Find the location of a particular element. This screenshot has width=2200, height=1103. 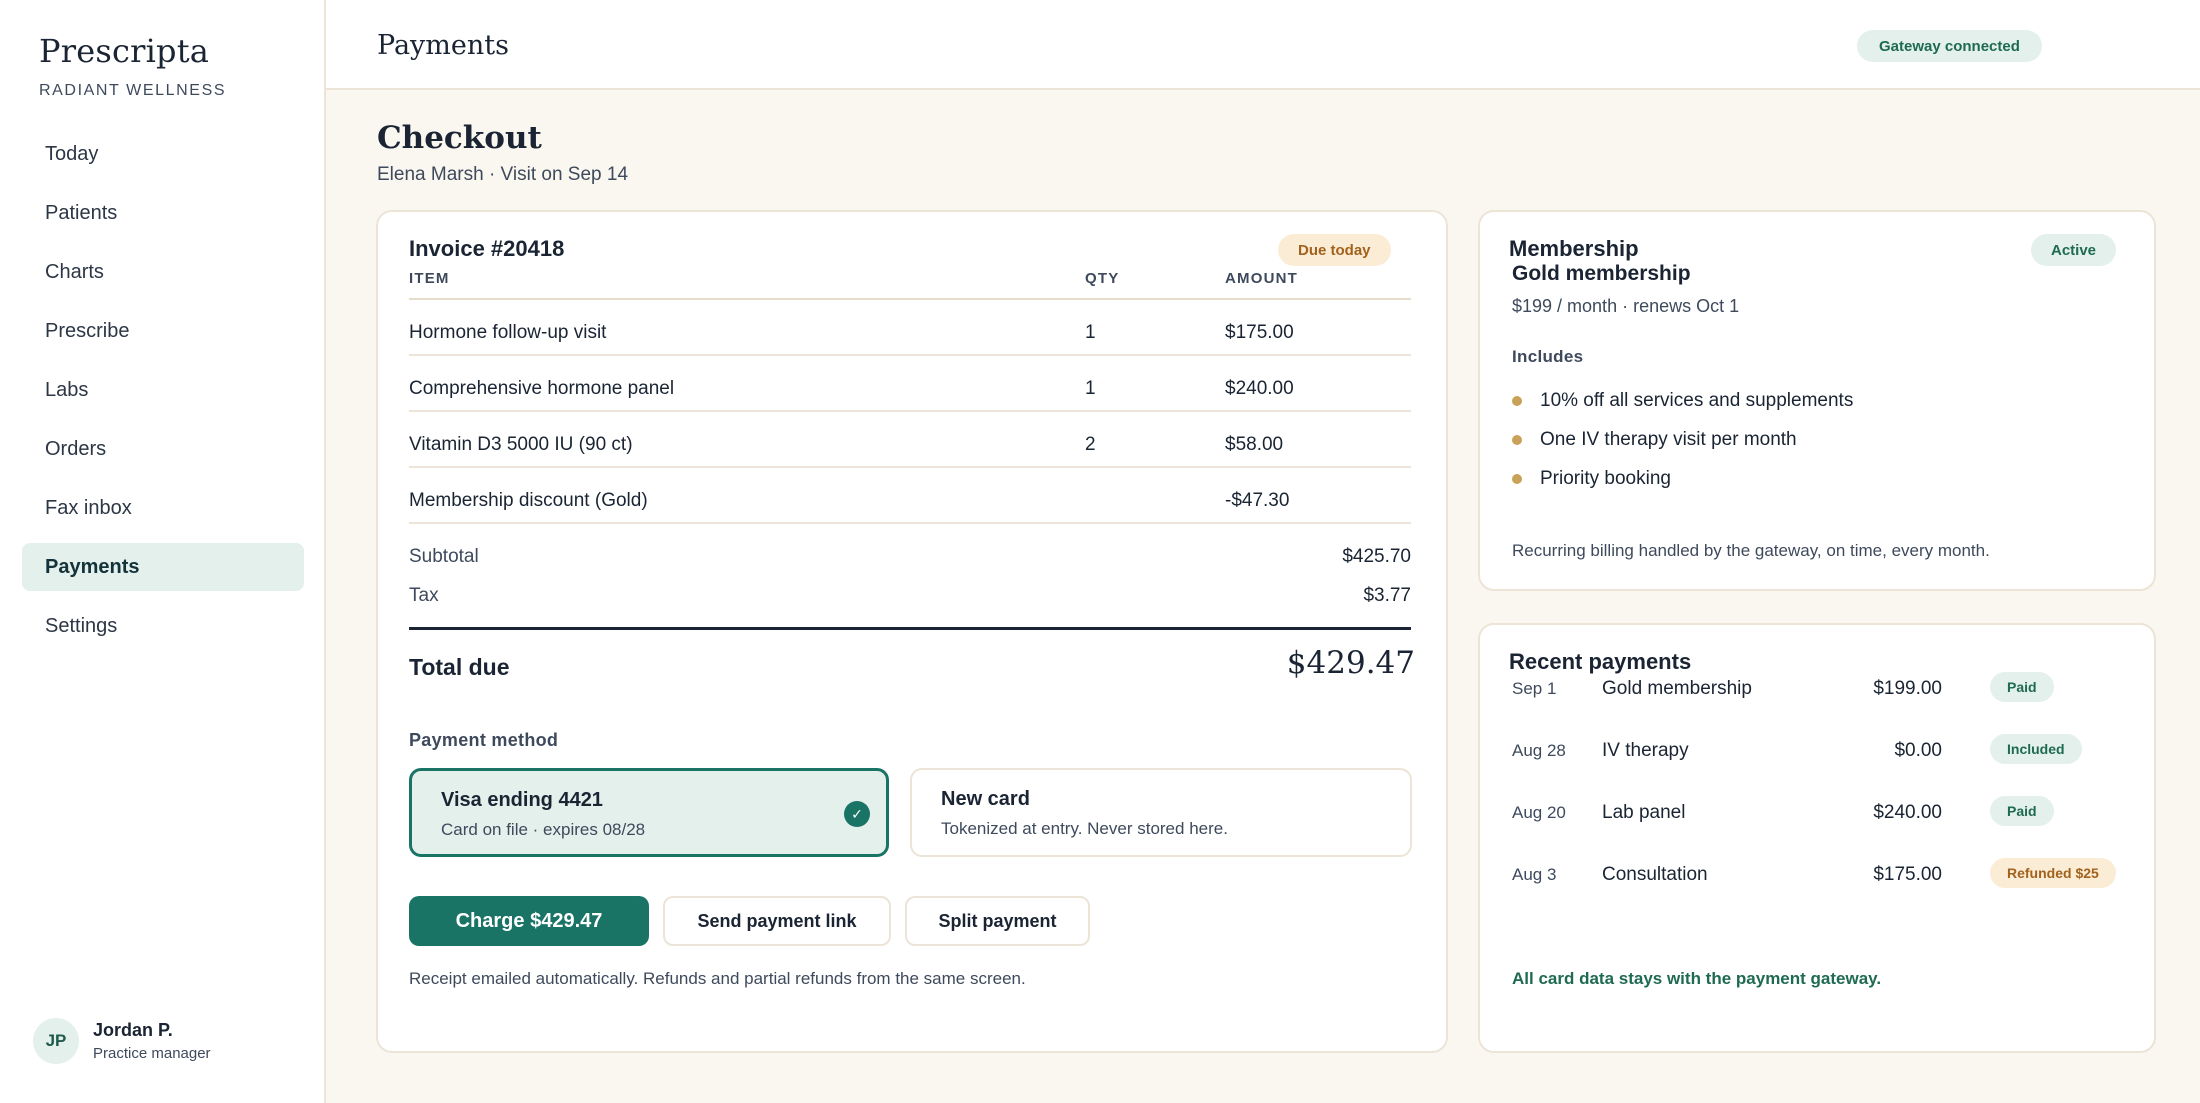

user-profile: JP Jordan P. Practice manager is located at coordinates (122, 1041).